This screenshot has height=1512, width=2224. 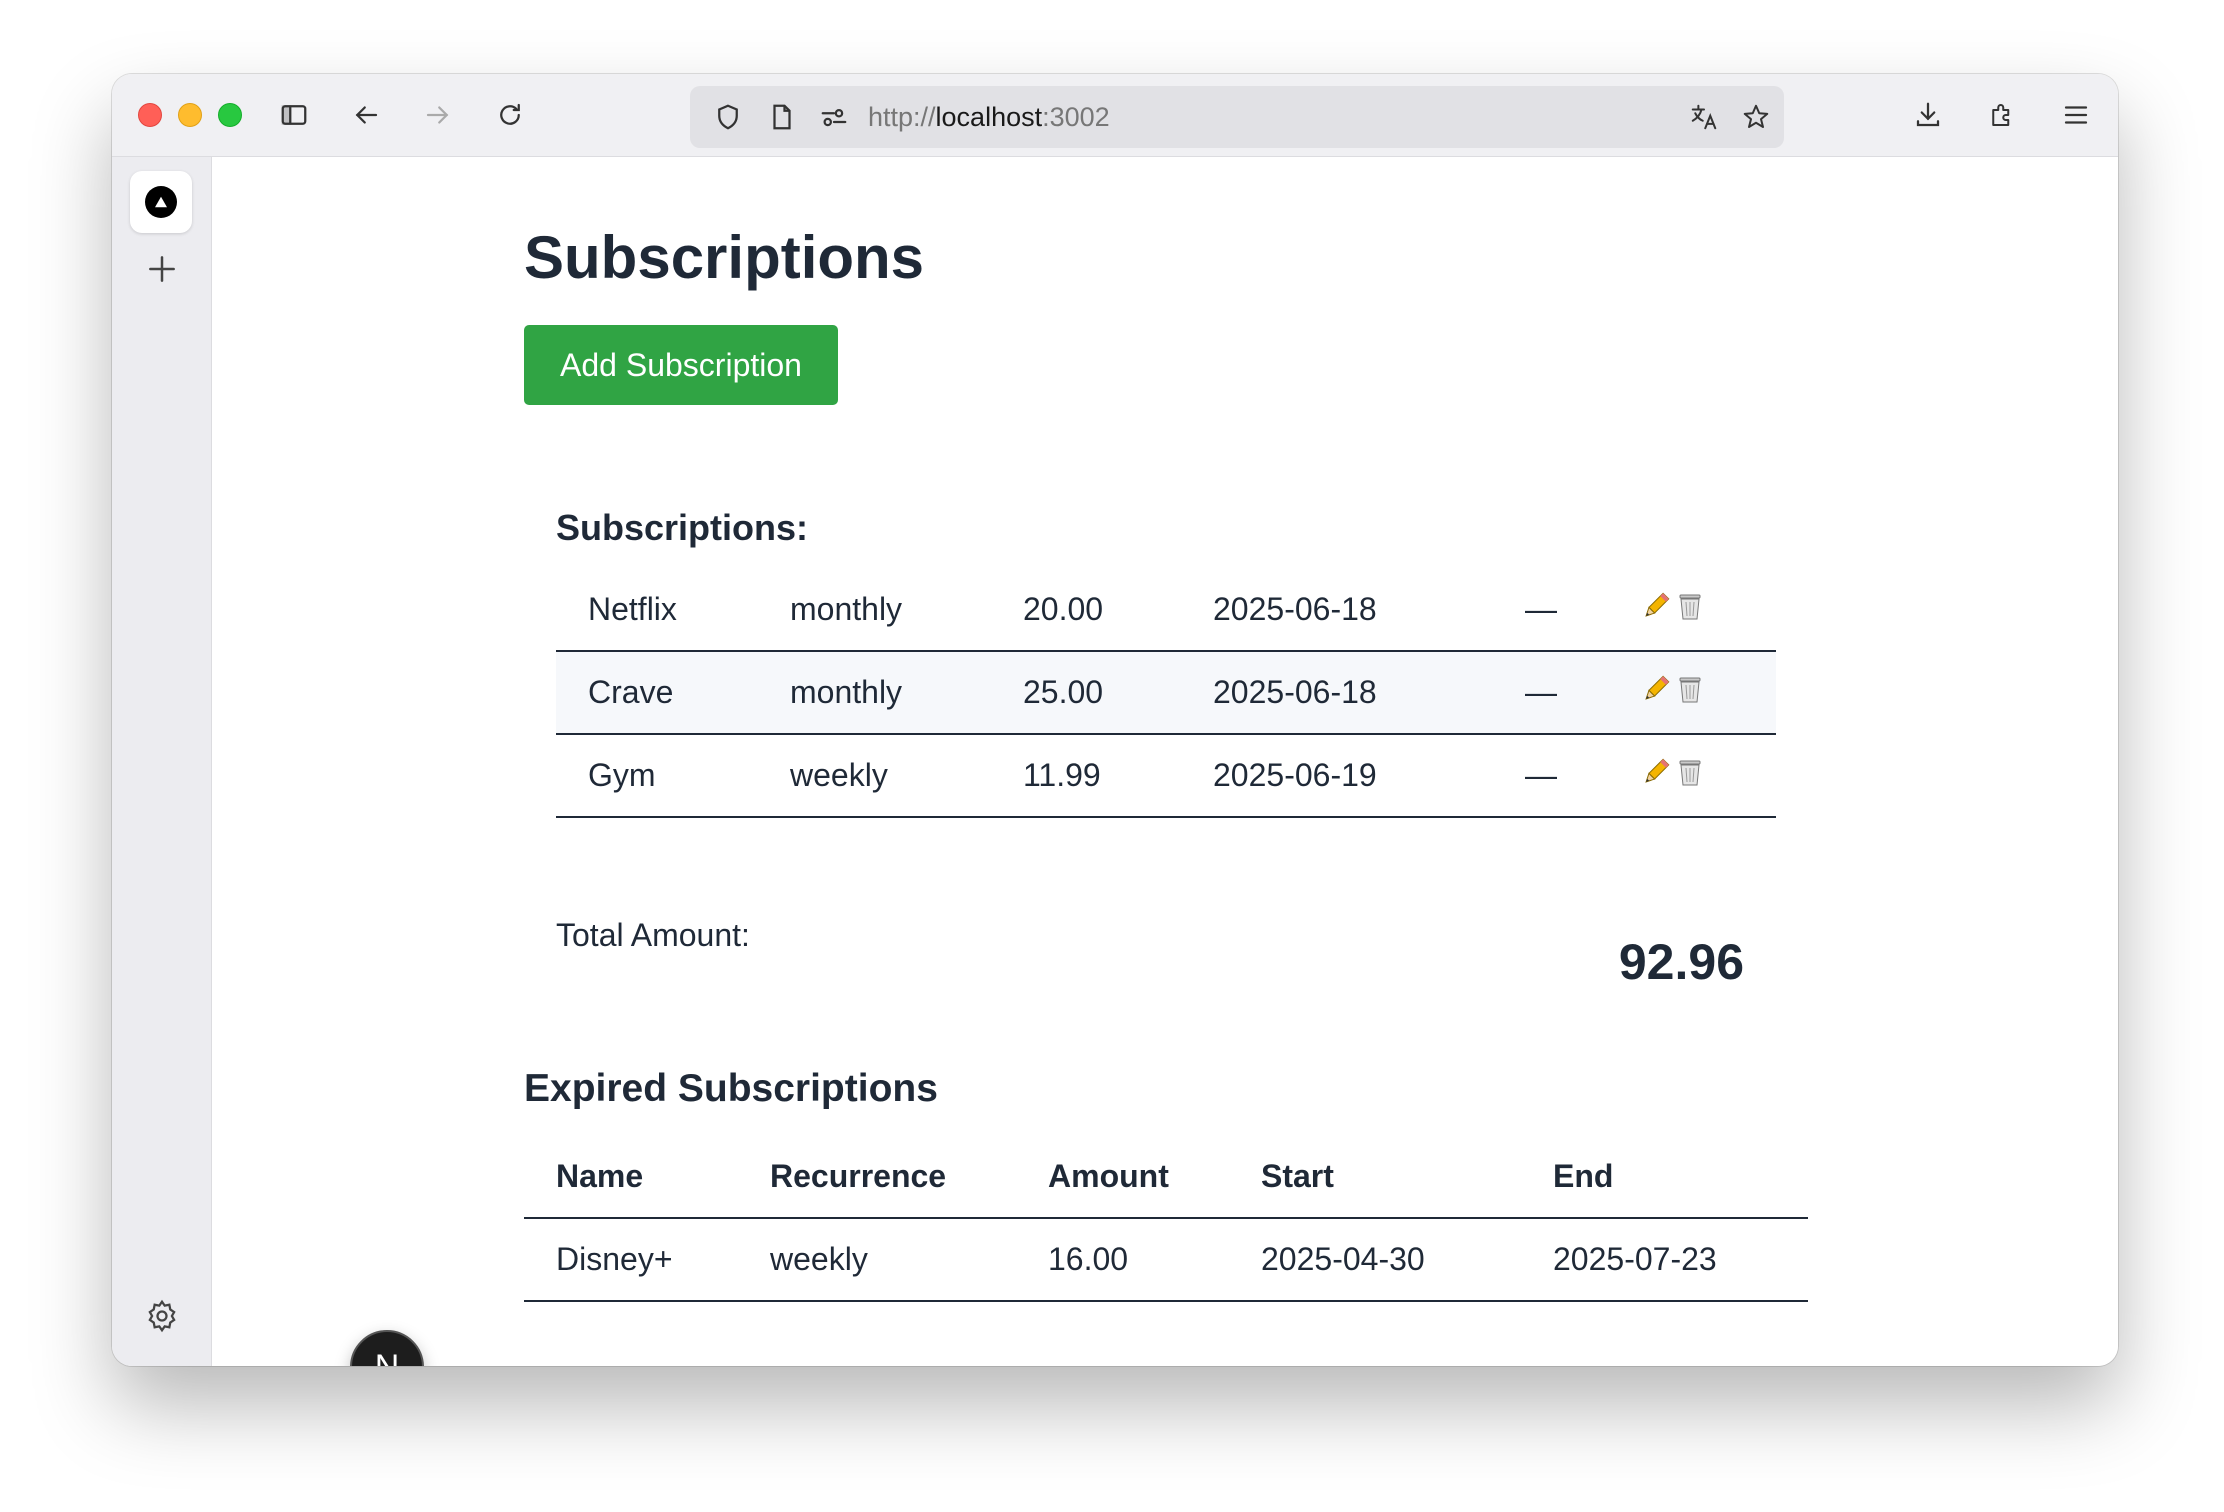 I want to click on table-row: Crave monthly 25.00 2025-06-18 —, so click(x=1166, y=693).